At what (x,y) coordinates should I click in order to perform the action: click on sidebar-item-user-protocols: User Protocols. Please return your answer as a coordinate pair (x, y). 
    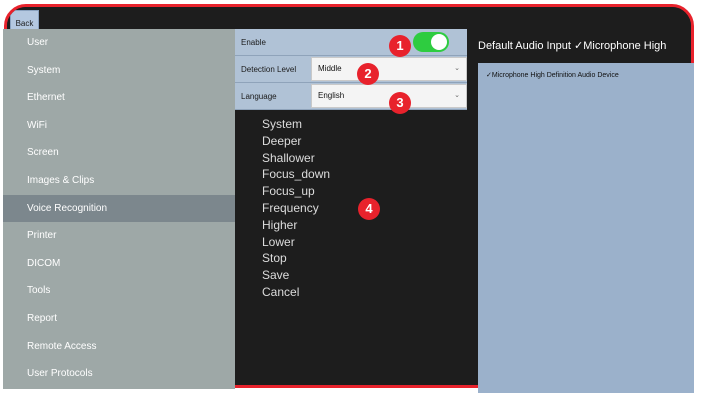
    Looking at the image, I should click on (119, 374).